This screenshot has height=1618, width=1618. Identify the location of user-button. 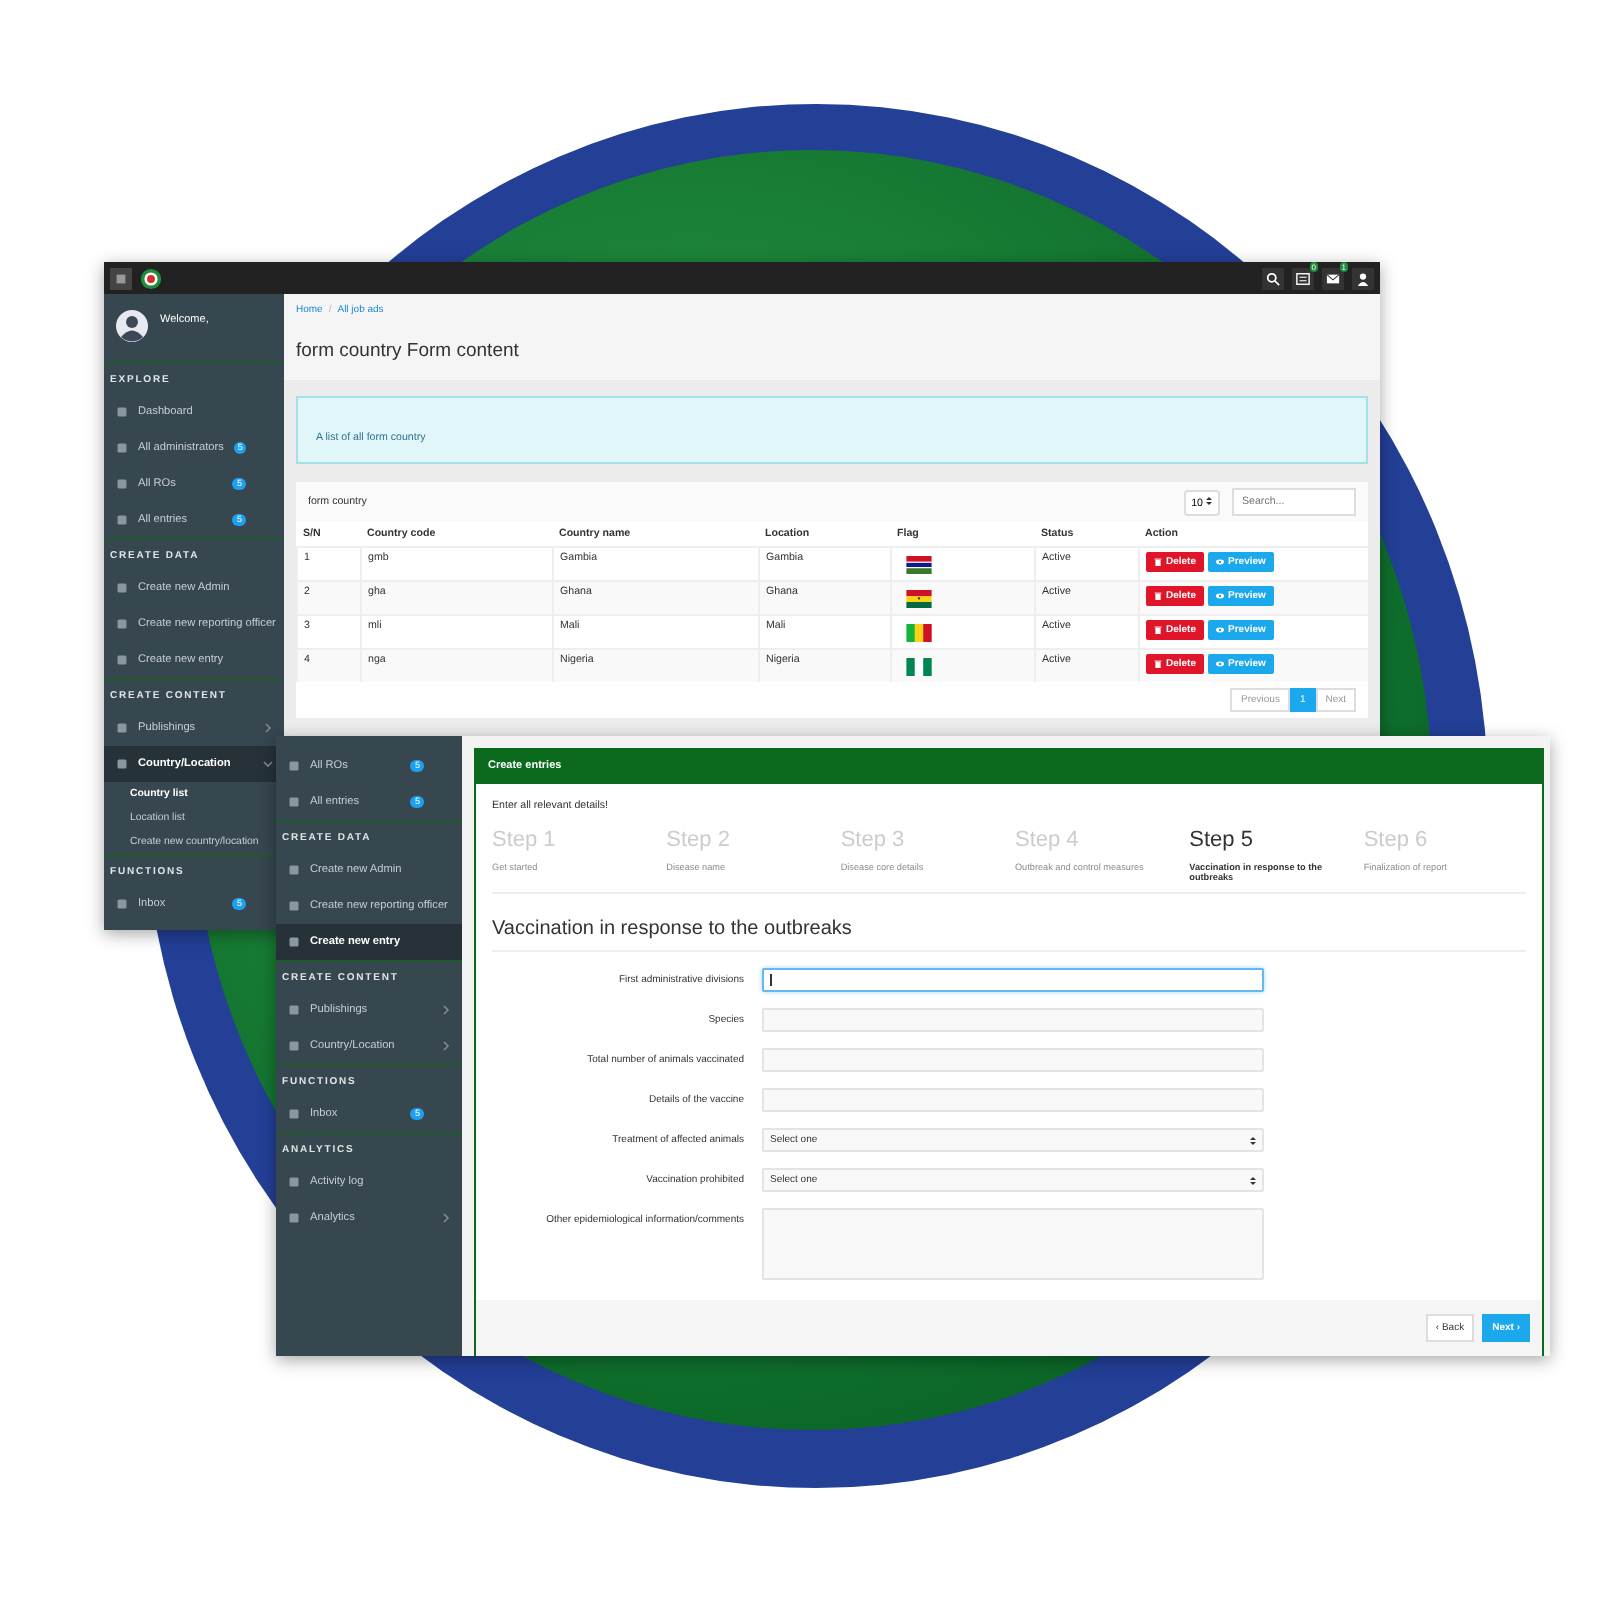
(1363, 278).